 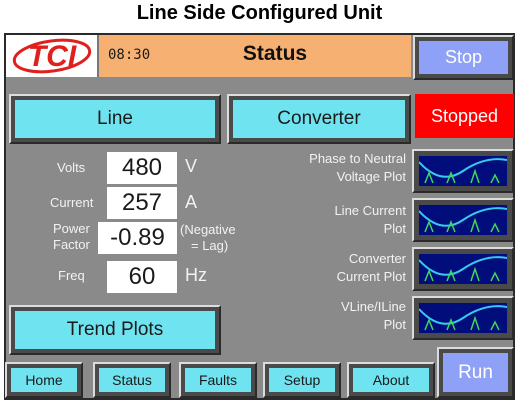 I want to click on nav-setup-button: Setup, so click(x=302, y=380).